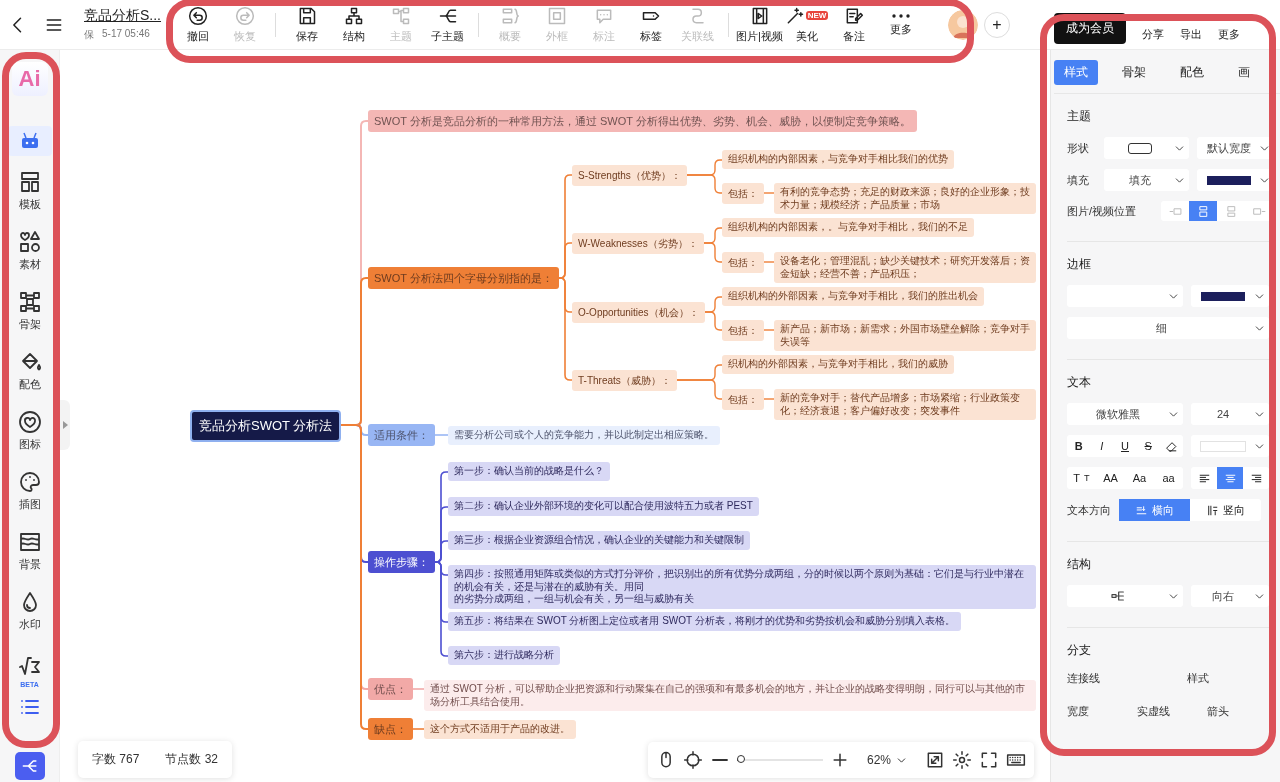  Describe the element at coordinates (1147, 148) in the screenshot. I see `shape-dropdown` at that location.